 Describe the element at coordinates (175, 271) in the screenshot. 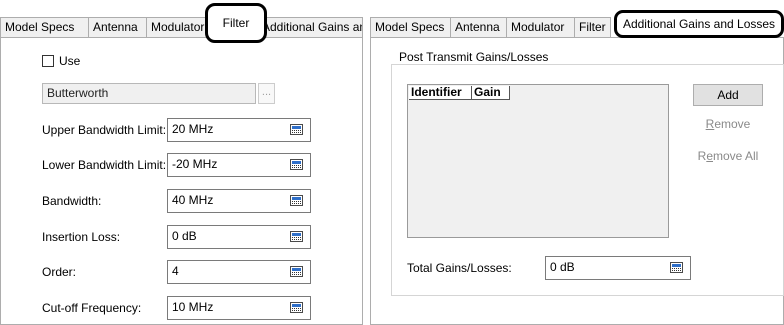

I see `field-value: 4` at that location.